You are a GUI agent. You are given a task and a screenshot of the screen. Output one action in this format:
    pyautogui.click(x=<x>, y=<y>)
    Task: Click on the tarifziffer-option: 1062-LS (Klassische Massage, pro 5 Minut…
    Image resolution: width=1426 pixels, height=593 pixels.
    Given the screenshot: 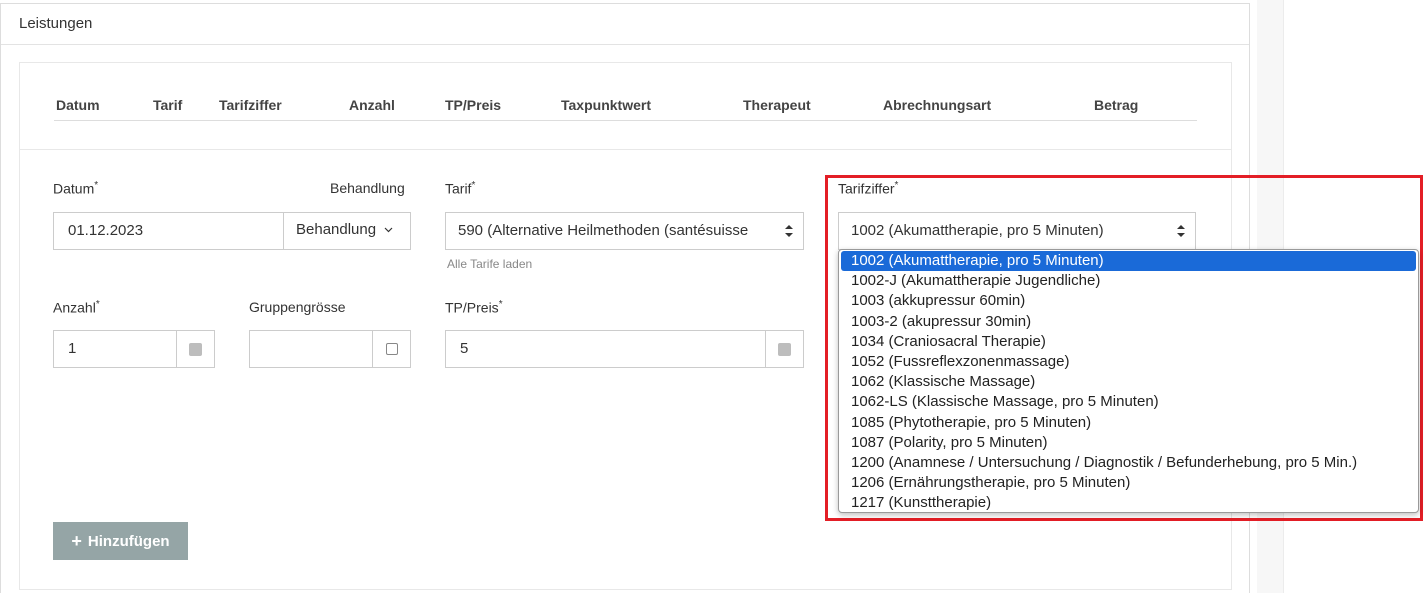 What is the action you would take?
    pyautogui.click(x=1128, y=402)
    